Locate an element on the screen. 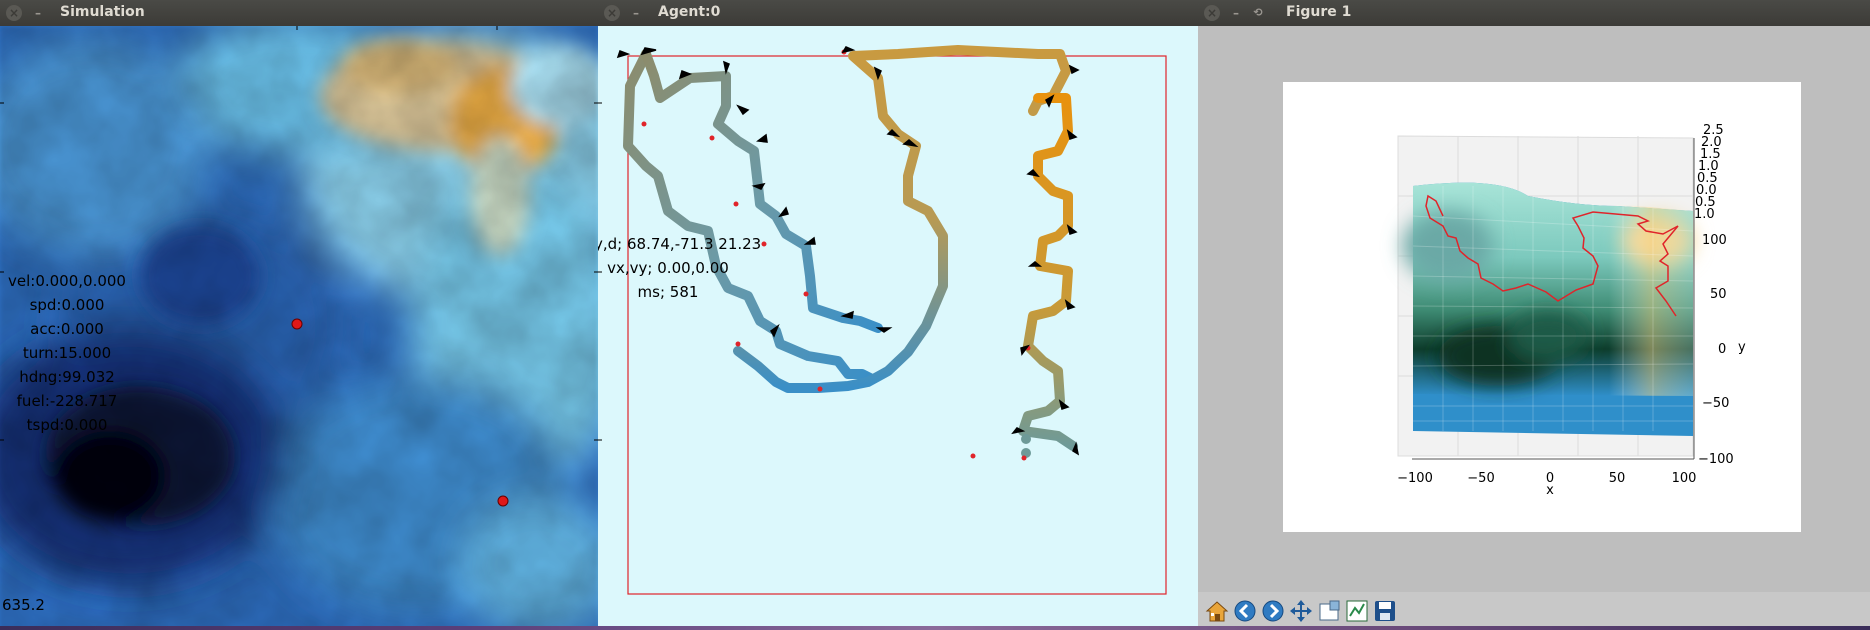  desktop-strip is located at coordinates (935, 628).